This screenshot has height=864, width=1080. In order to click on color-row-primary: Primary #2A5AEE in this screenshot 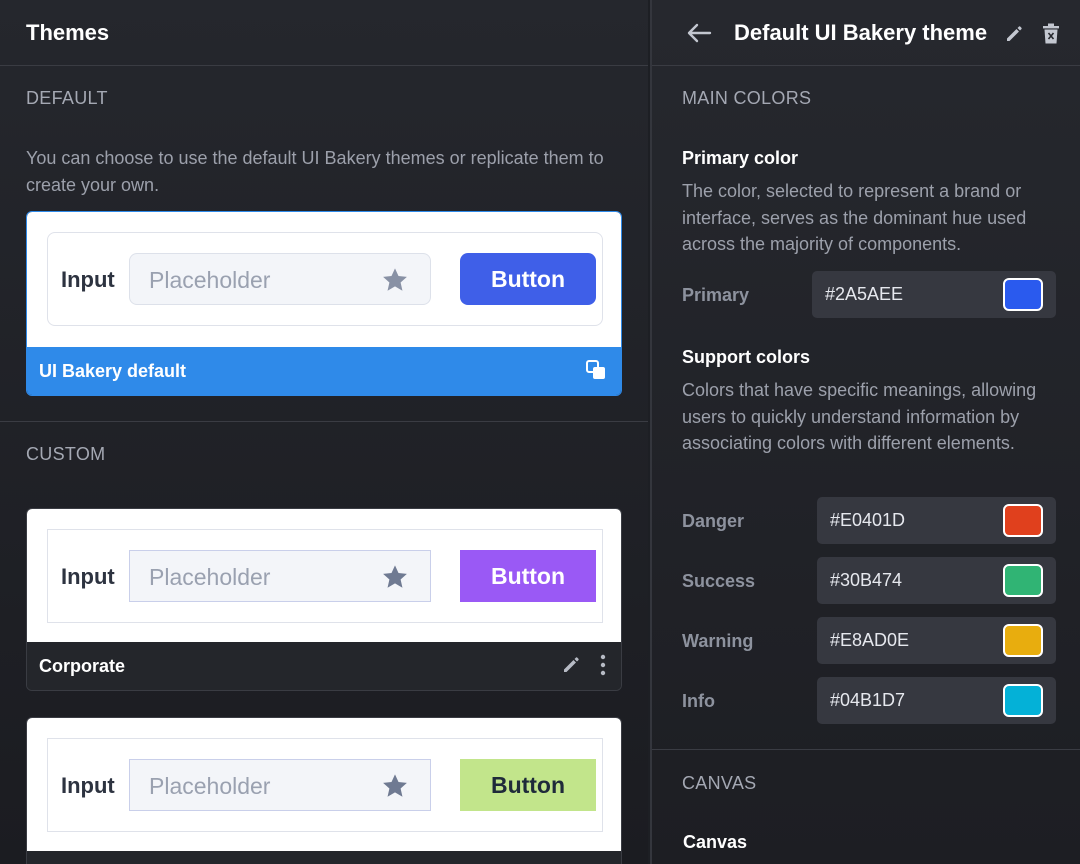, I will do `click(869, 295)`.